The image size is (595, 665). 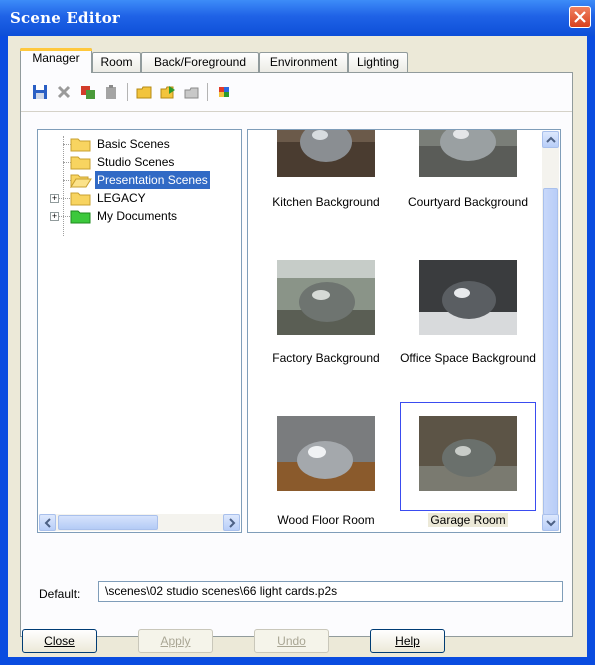 I want to click on chevron-down-icon, so click(x=551, y=523).